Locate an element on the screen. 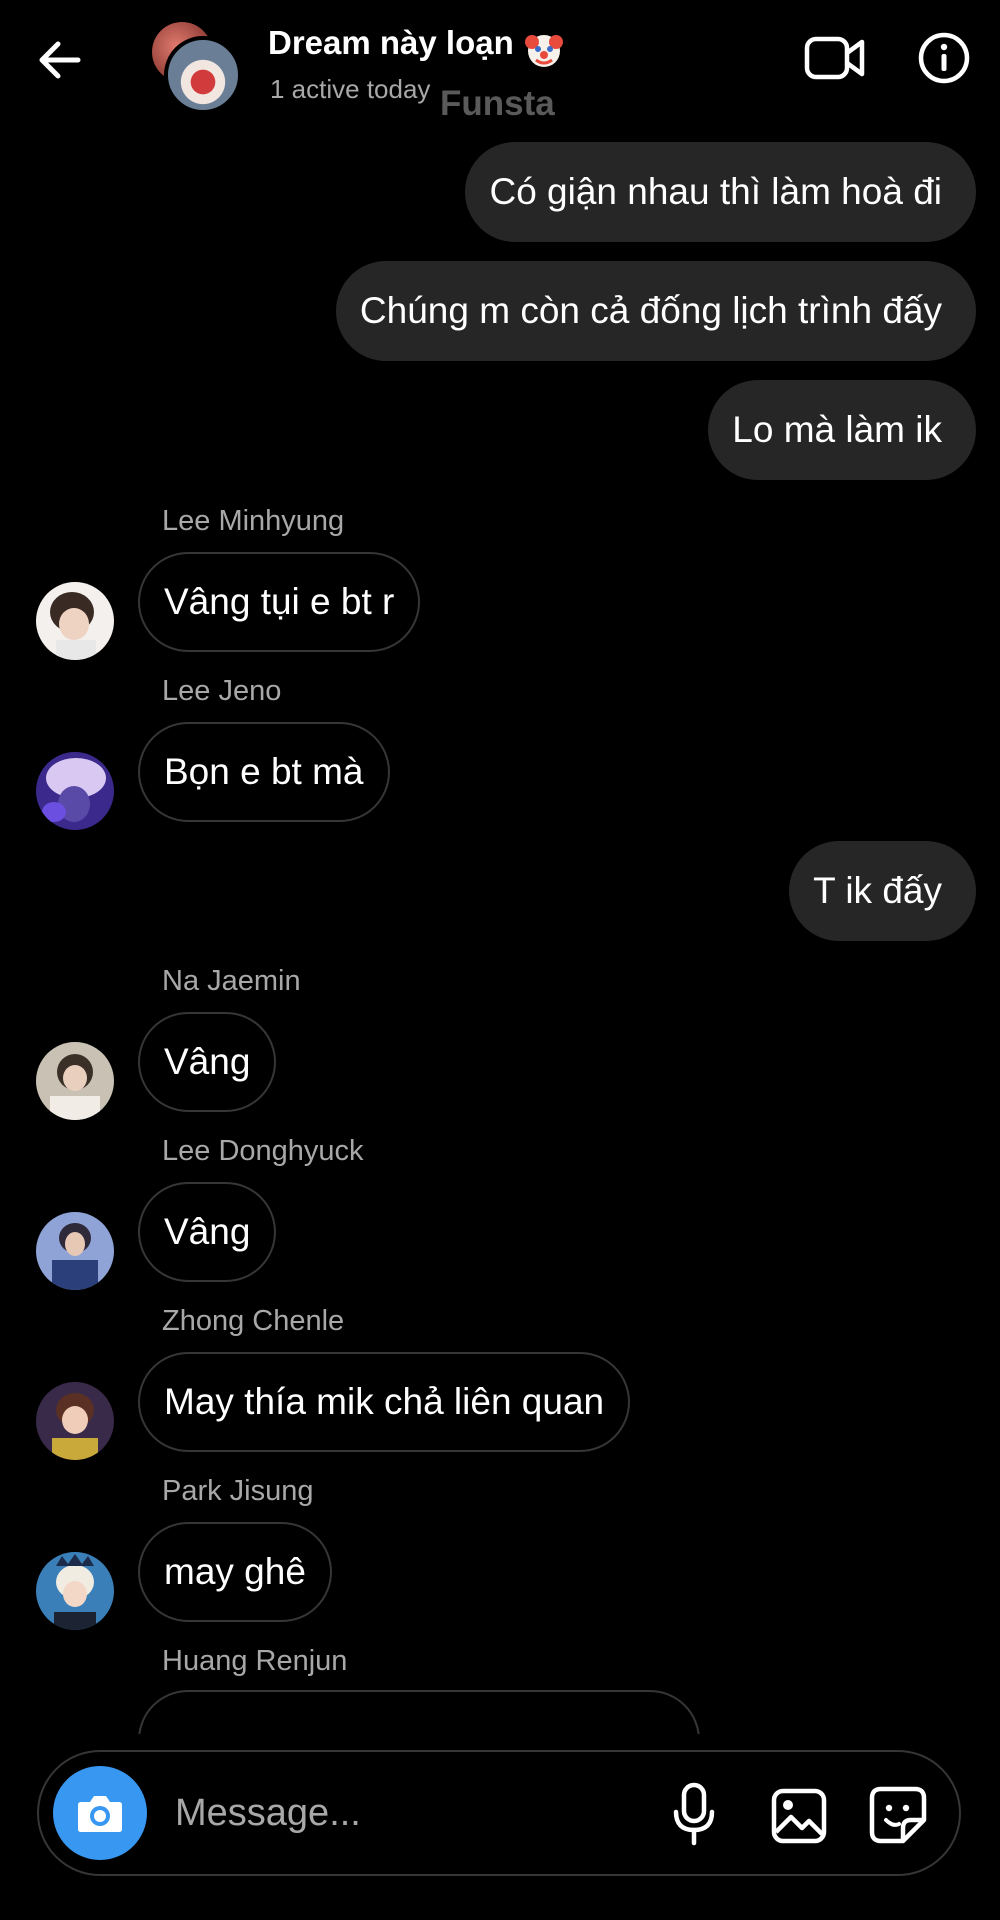  active-status: 1 active today is located at coordinates (350, 89).